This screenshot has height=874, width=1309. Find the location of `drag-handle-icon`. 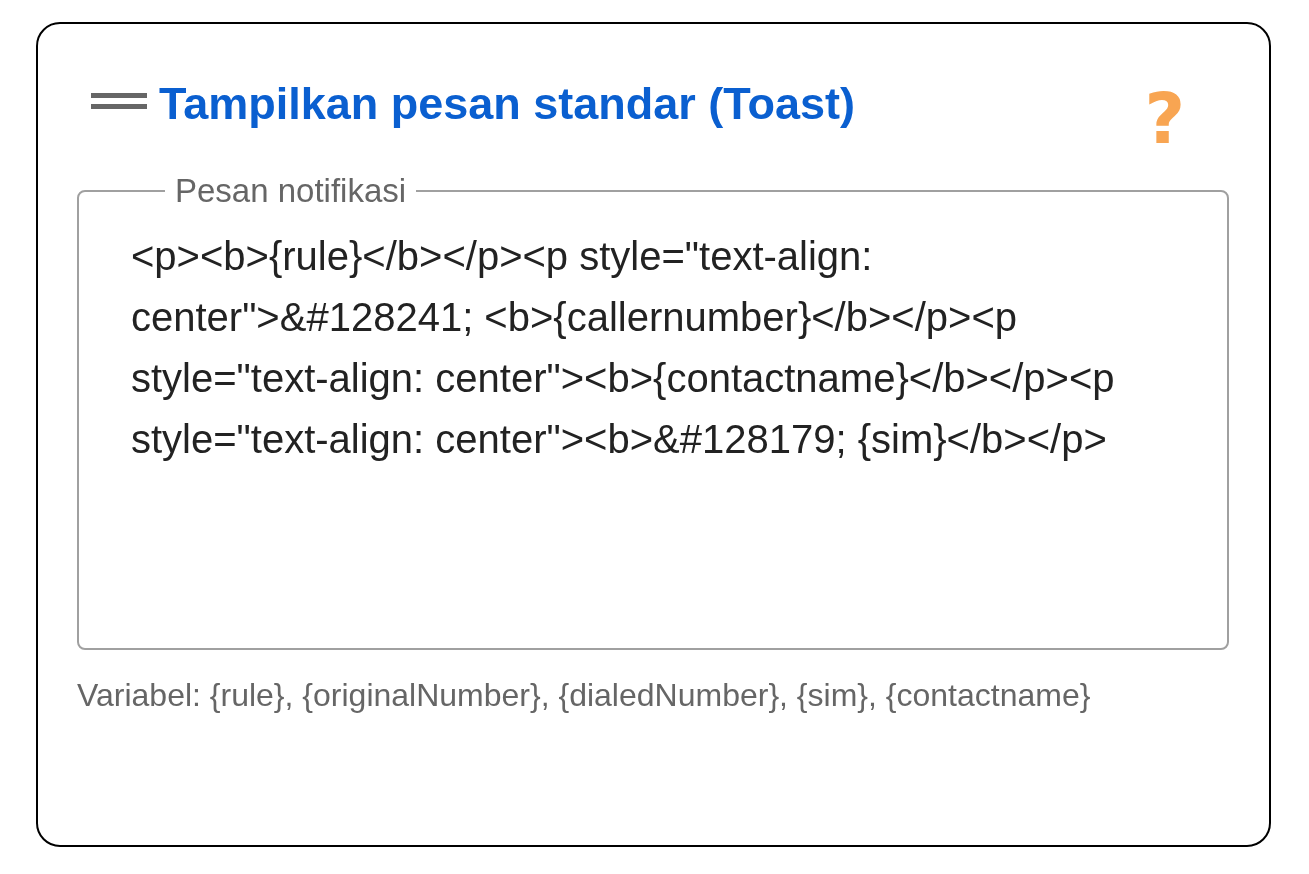

drag-handle-icon is located at coordinates (119, 101).